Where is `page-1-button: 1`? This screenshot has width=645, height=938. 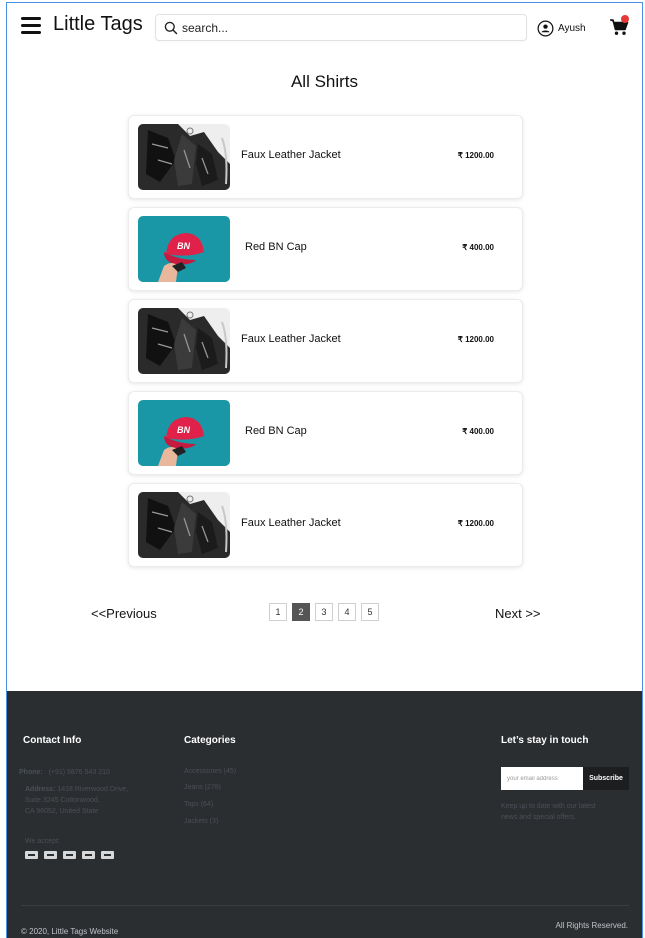
page-1-button: 1 is located at coordinates (278, 612).